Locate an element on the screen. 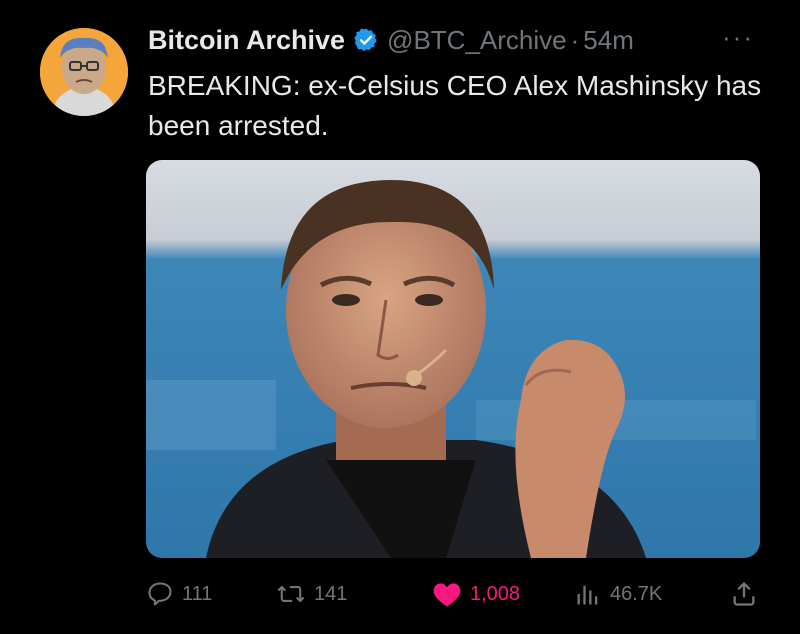 The height and width of the screenshot is (634, 800). verified-badge-icon is located at coordinates (366, 40).